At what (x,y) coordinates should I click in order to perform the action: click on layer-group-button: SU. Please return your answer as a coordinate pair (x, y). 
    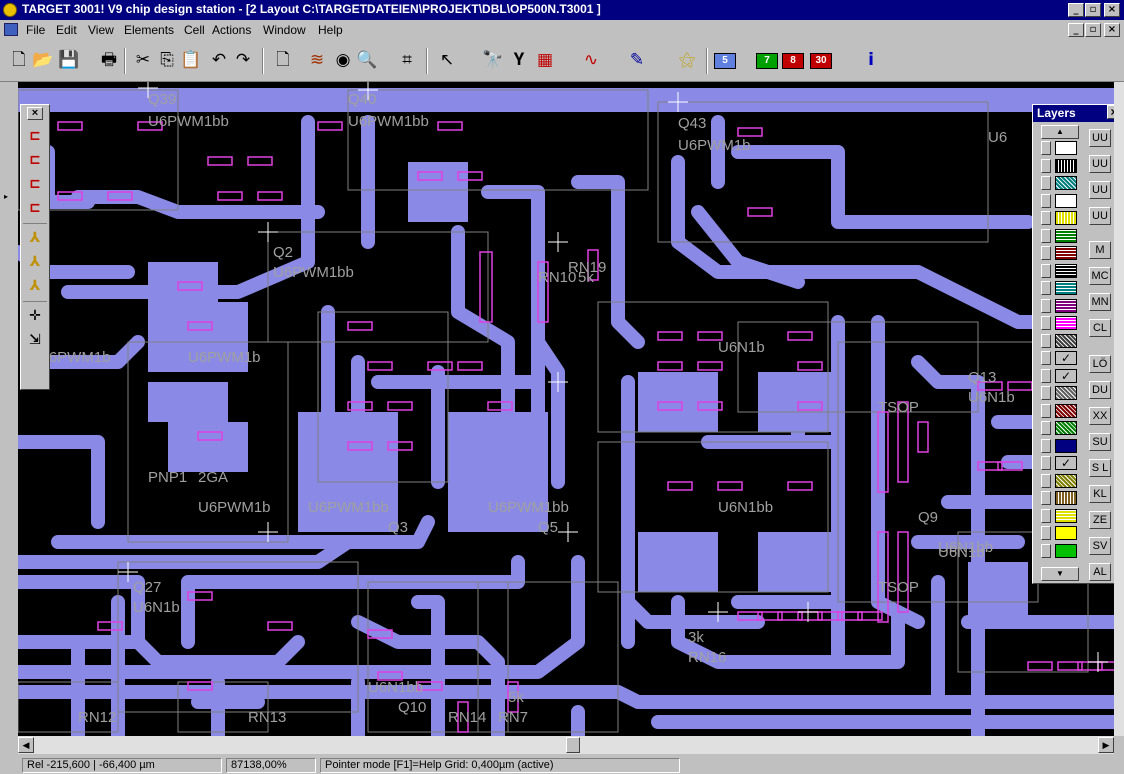
    Looking at the image, I should click on (1100, 442).